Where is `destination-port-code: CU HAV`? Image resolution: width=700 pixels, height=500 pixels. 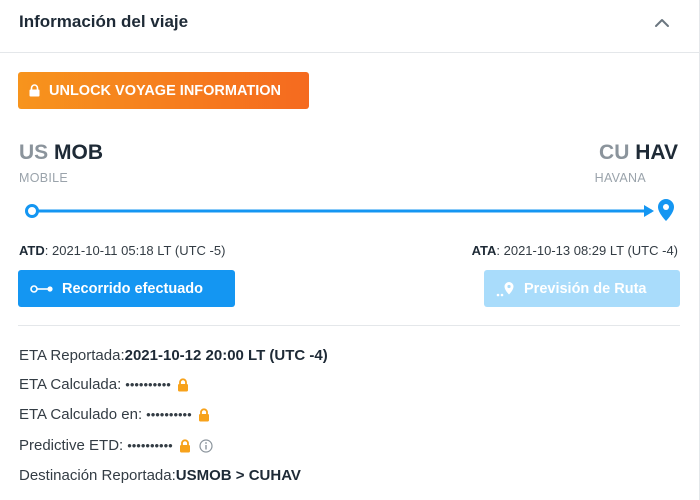 destination-port-code: CU HAV is located at coordinates (638, 153).